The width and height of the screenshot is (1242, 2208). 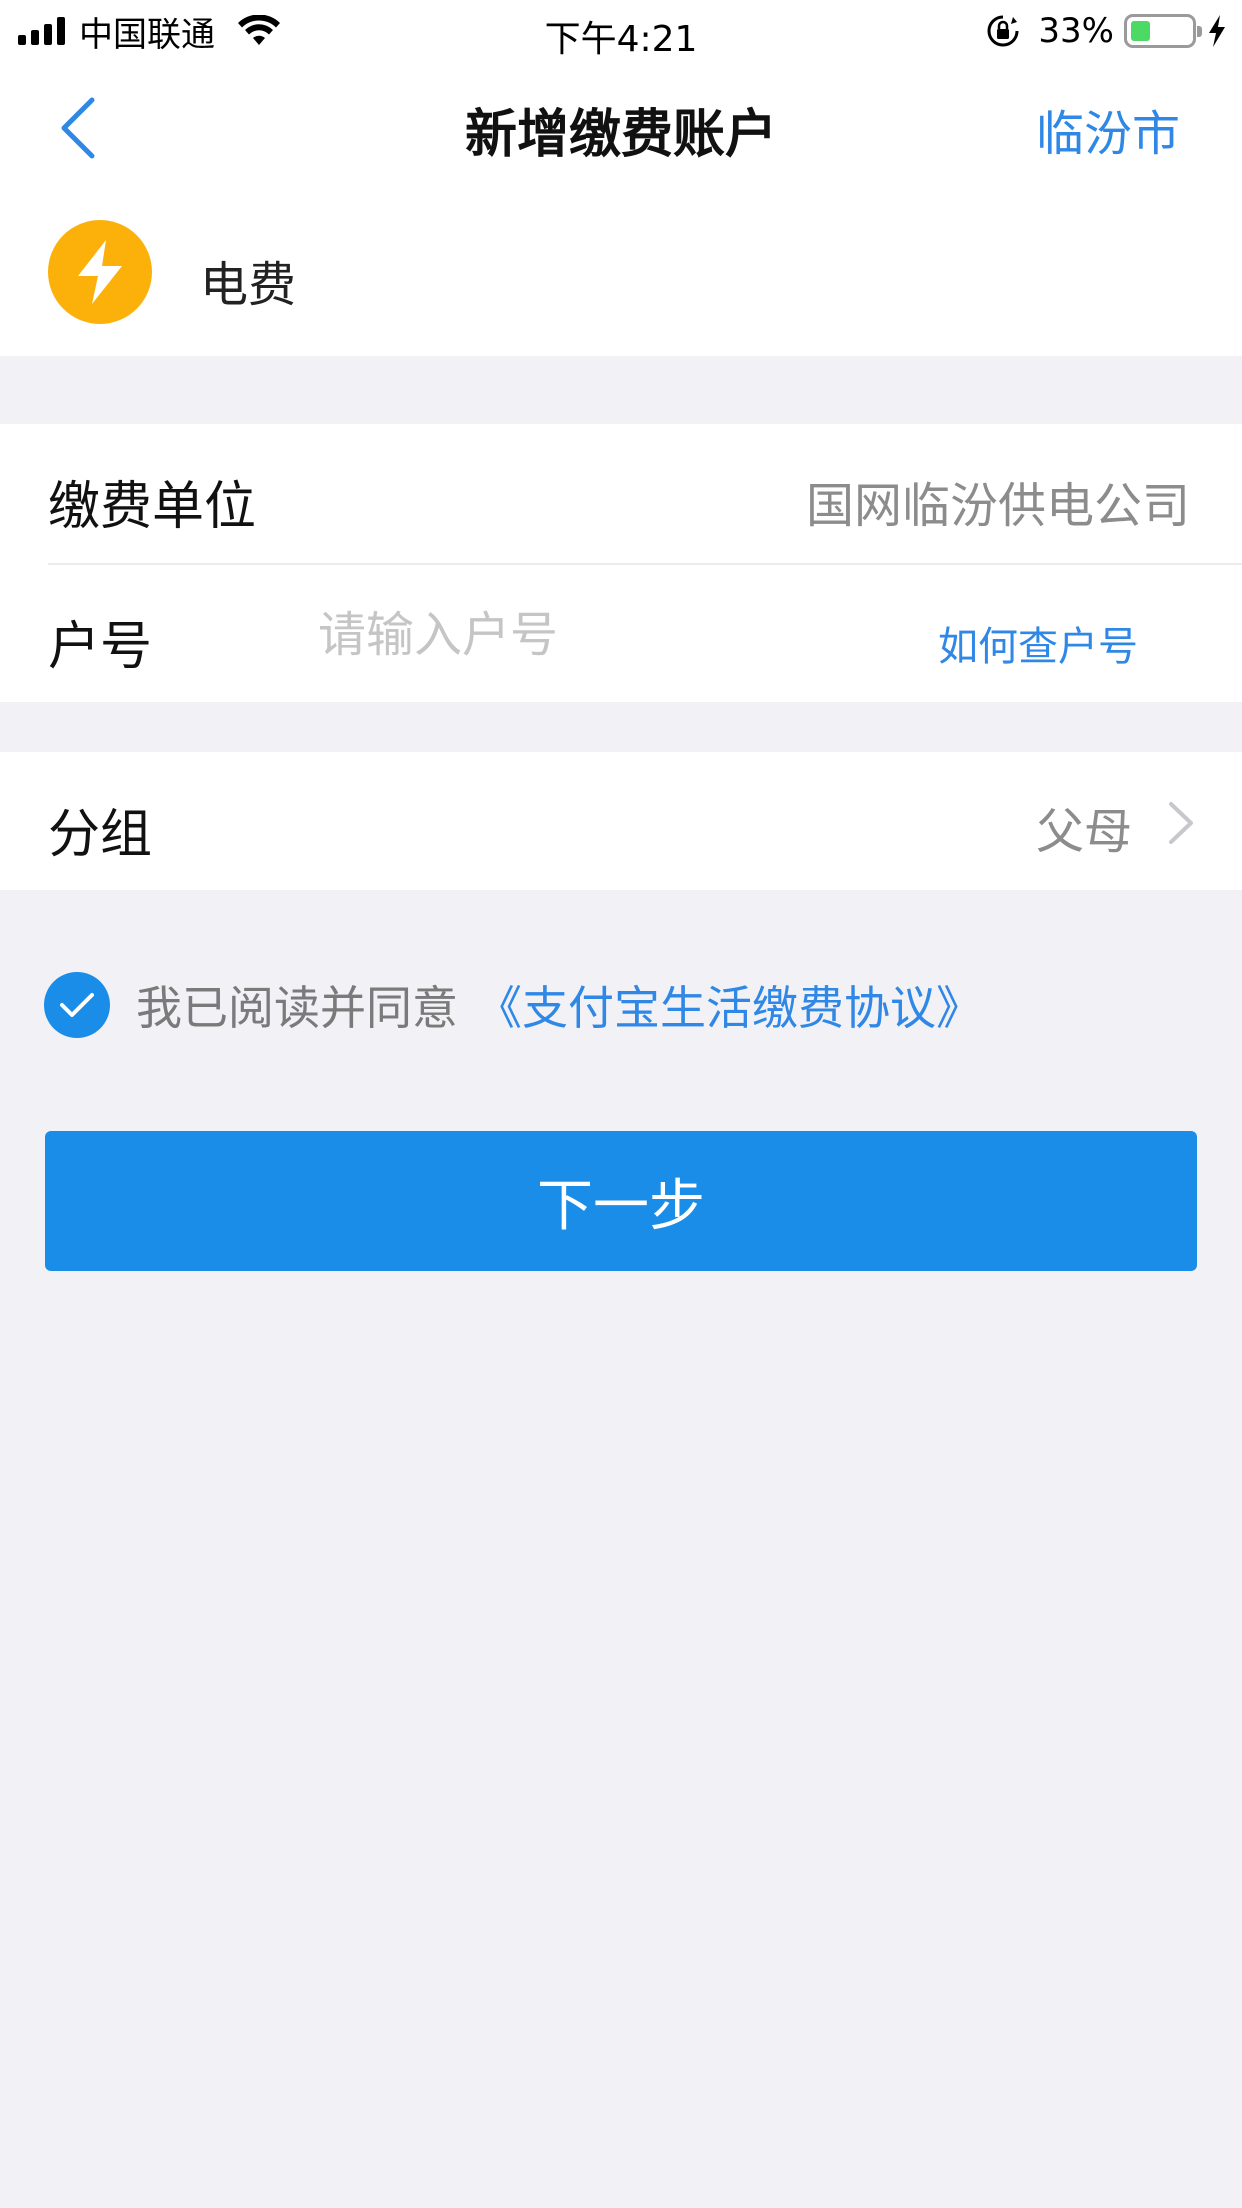 What do you see at coordinates (729, 1005) in the screenshot?
I see `agreement-link: 《支付宝生活缴费协议》` at bounding box center [729, 1005].